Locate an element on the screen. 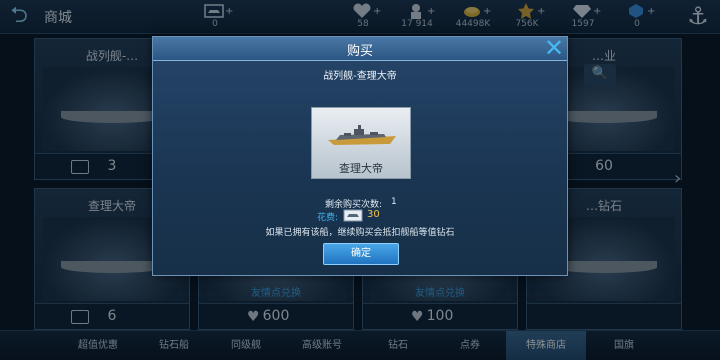 The image size is (720, 360). item-preview: 查理大帝 is located at coordinates (361, 143).